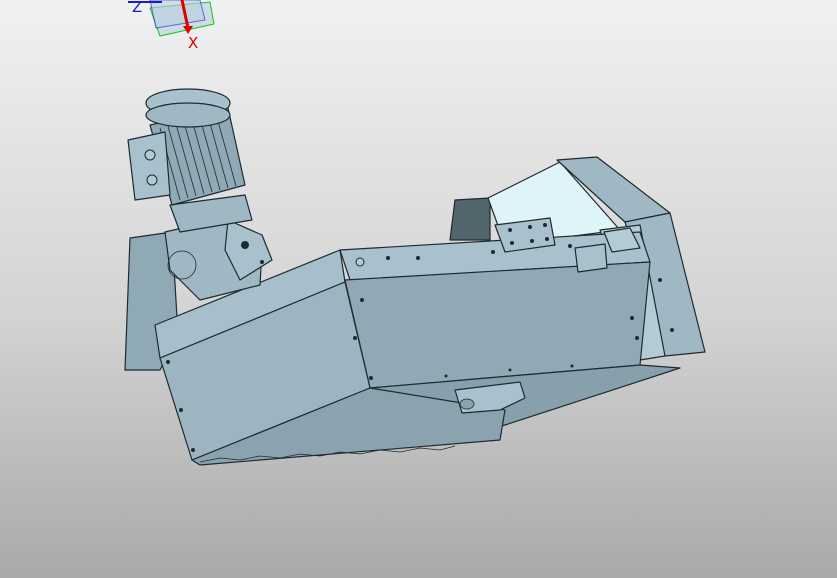 The image size is (837, 578). Describe the element at coordinates (193, 43) in the screenshot. I see `triad-x-label: X` at that location.